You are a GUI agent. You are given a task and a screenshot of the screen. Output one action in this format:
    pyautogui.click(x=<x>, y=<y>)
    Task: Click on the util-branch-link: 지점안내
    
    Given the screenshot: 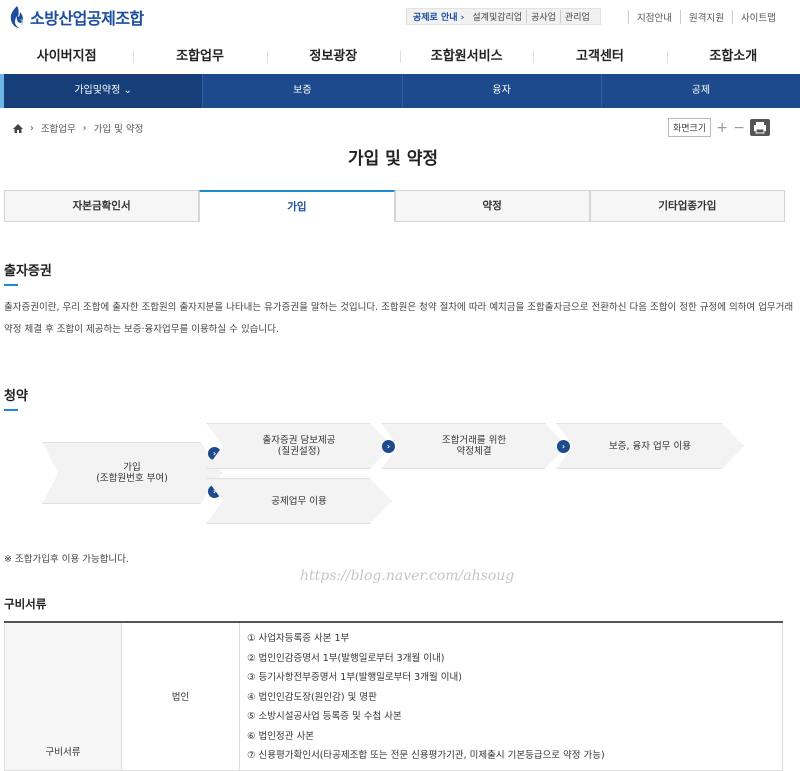 What is the action you would take?
    pyautogui.click(x=654, y=17)
    